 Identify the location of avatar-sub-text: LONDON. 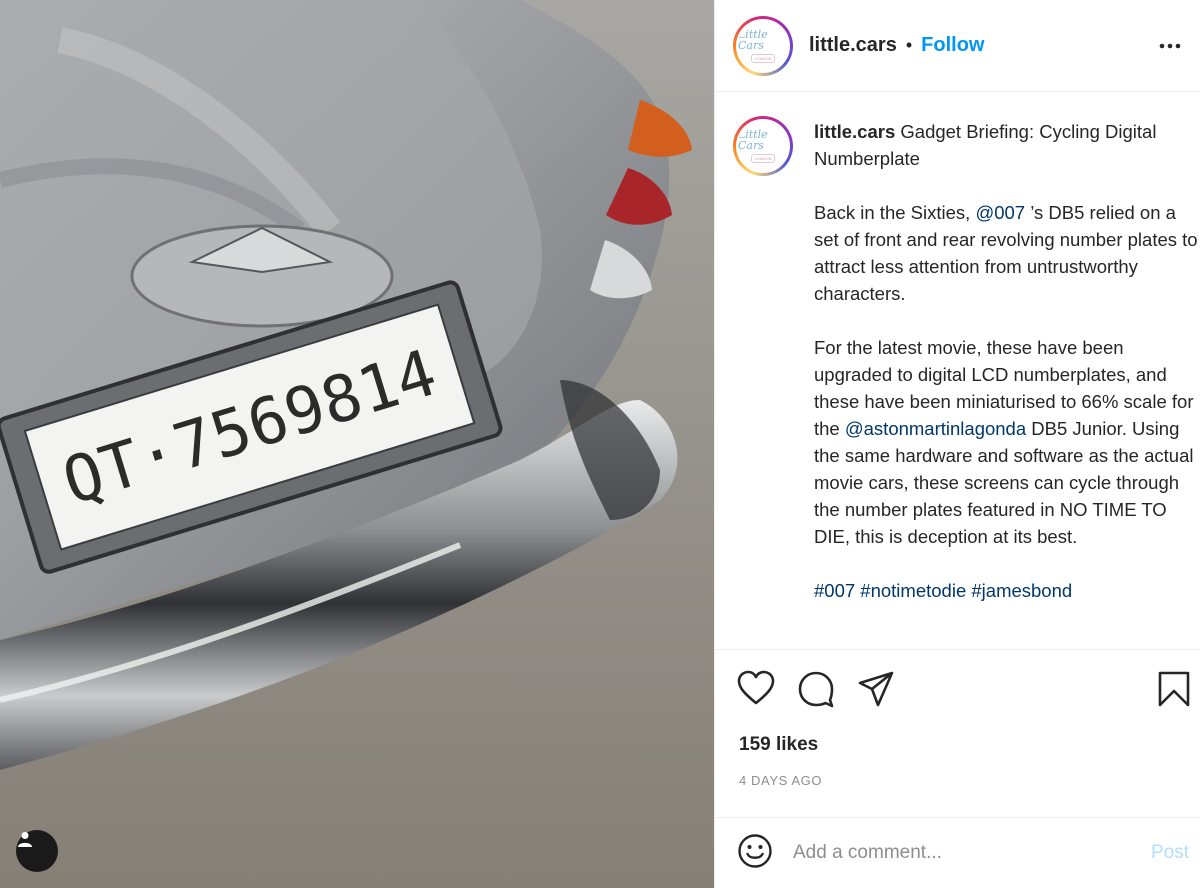
(763, 58).